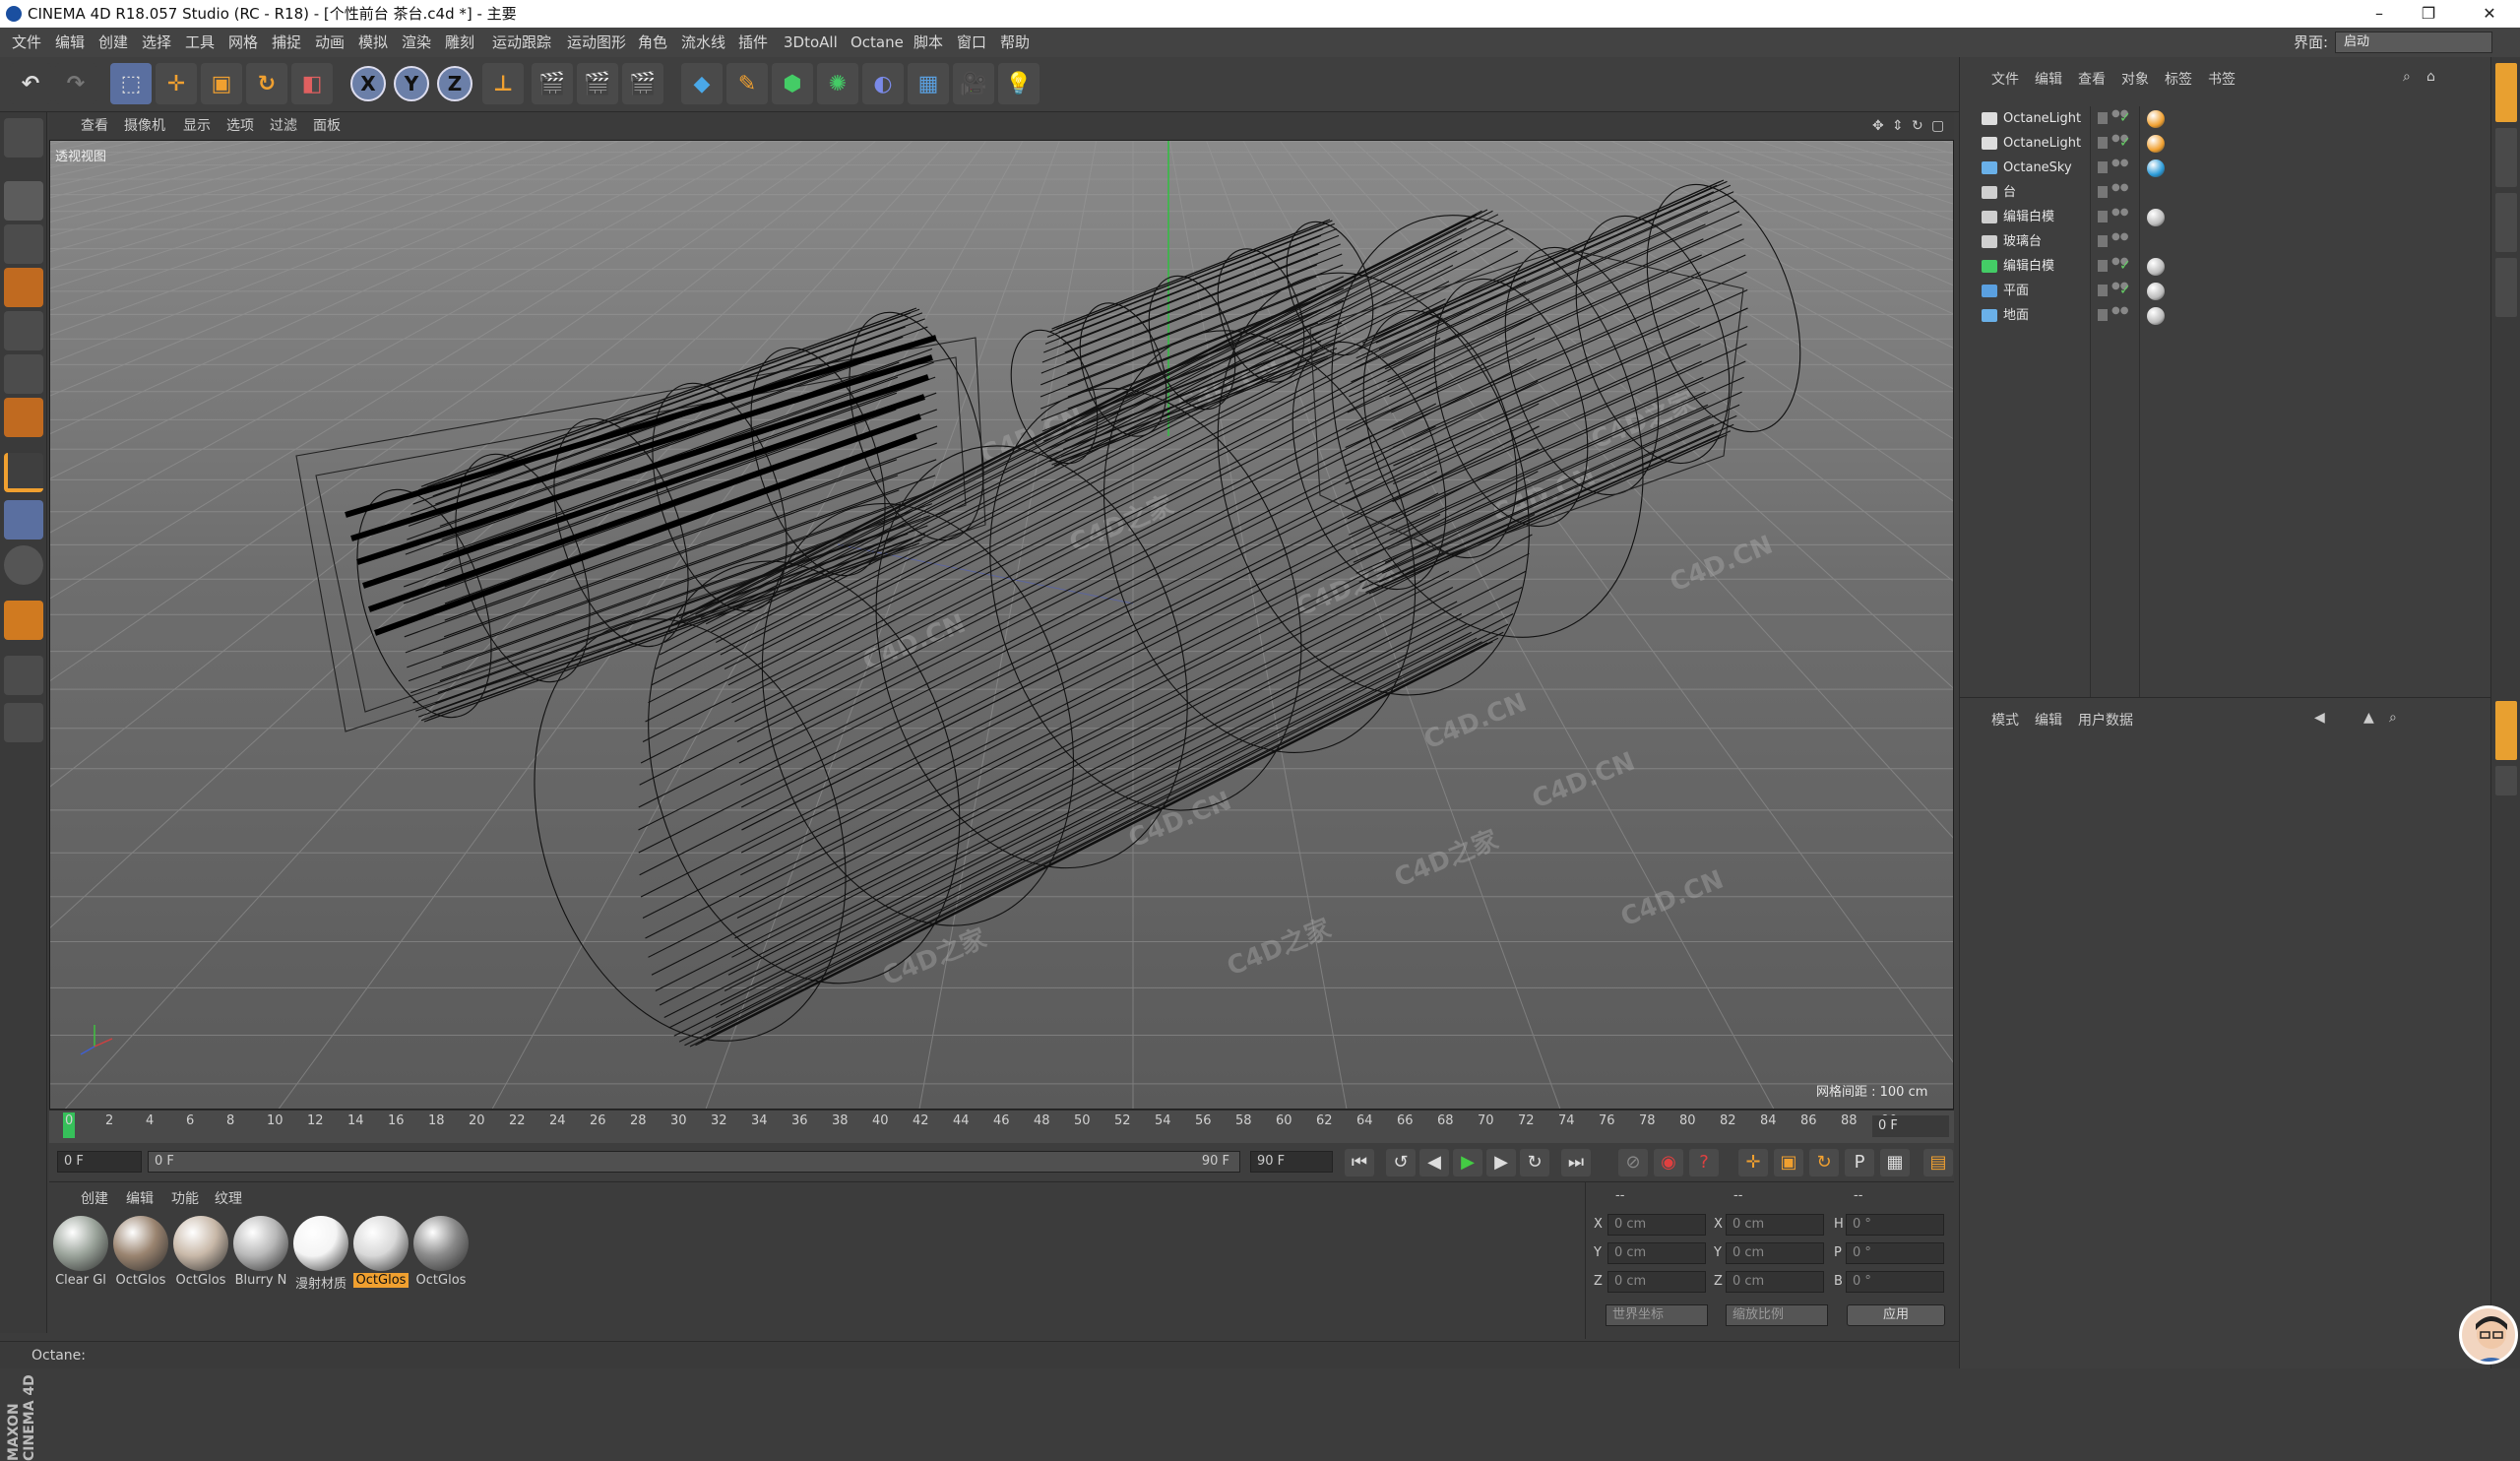 Image resolution: width=2520 pixels, height=1461 pixels. What do you see at coordinates (747, 83) in the screenshot?
I see `pen-icon: ✎` at bounding box center [747, 83].